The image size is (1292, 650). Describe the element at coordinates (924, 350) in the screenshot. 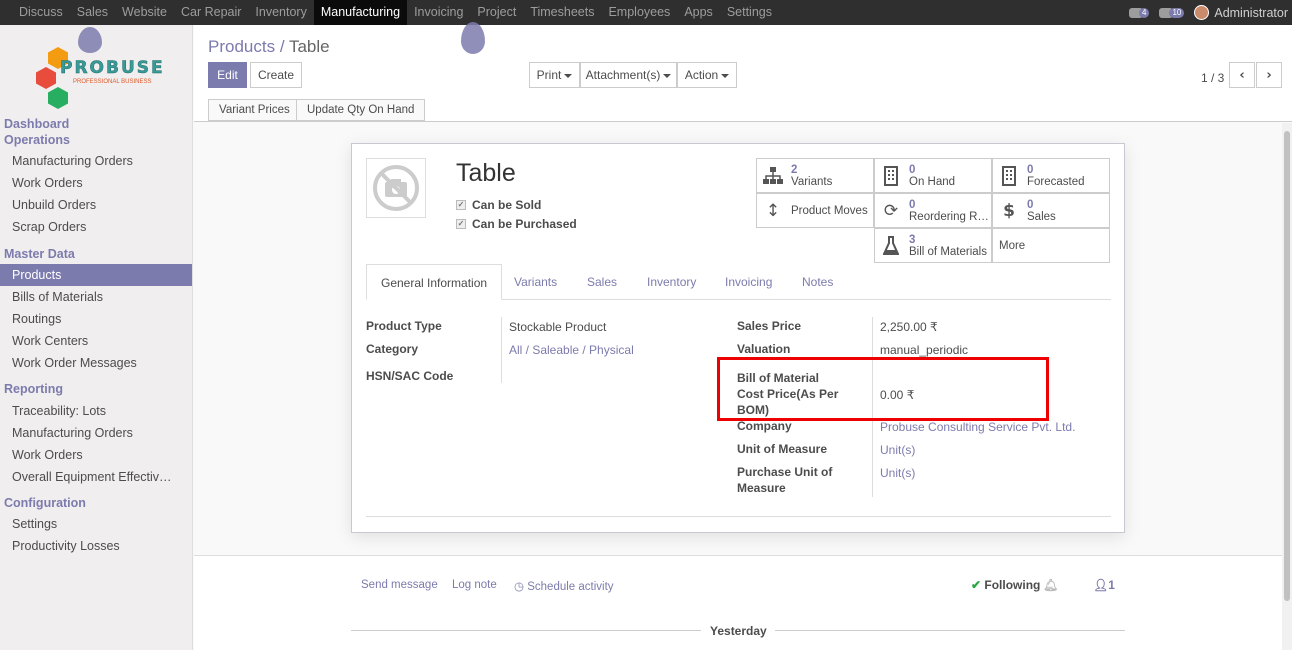

I see `valuation-value: manual_periodic` at that location.